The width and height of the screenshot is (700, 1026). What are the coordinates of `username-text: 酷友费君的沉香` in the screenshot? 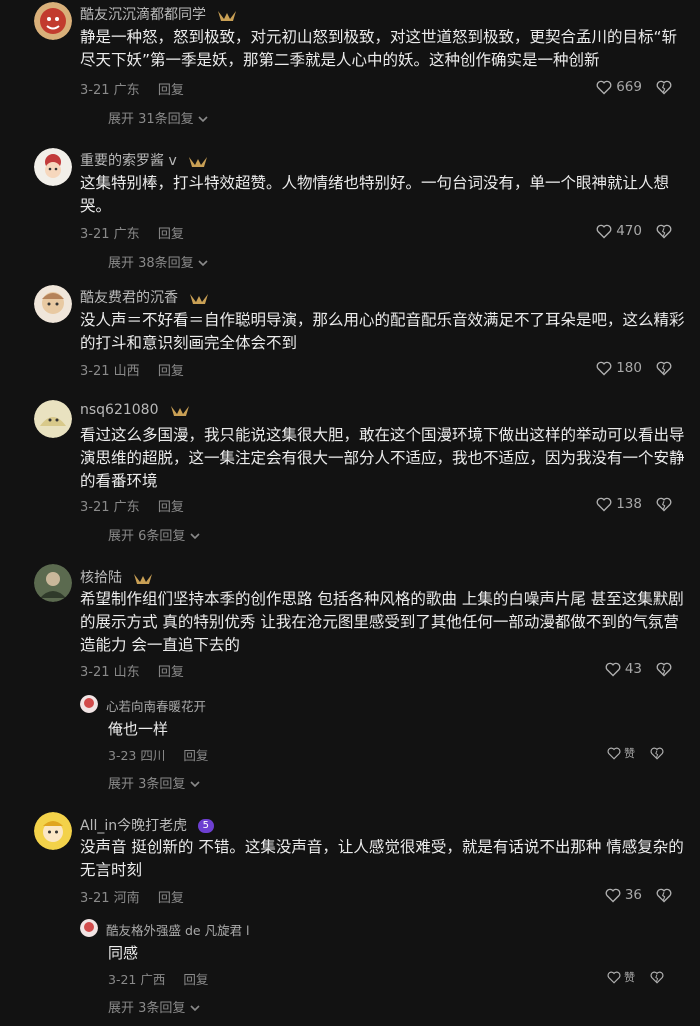 It's located at (129, 298).